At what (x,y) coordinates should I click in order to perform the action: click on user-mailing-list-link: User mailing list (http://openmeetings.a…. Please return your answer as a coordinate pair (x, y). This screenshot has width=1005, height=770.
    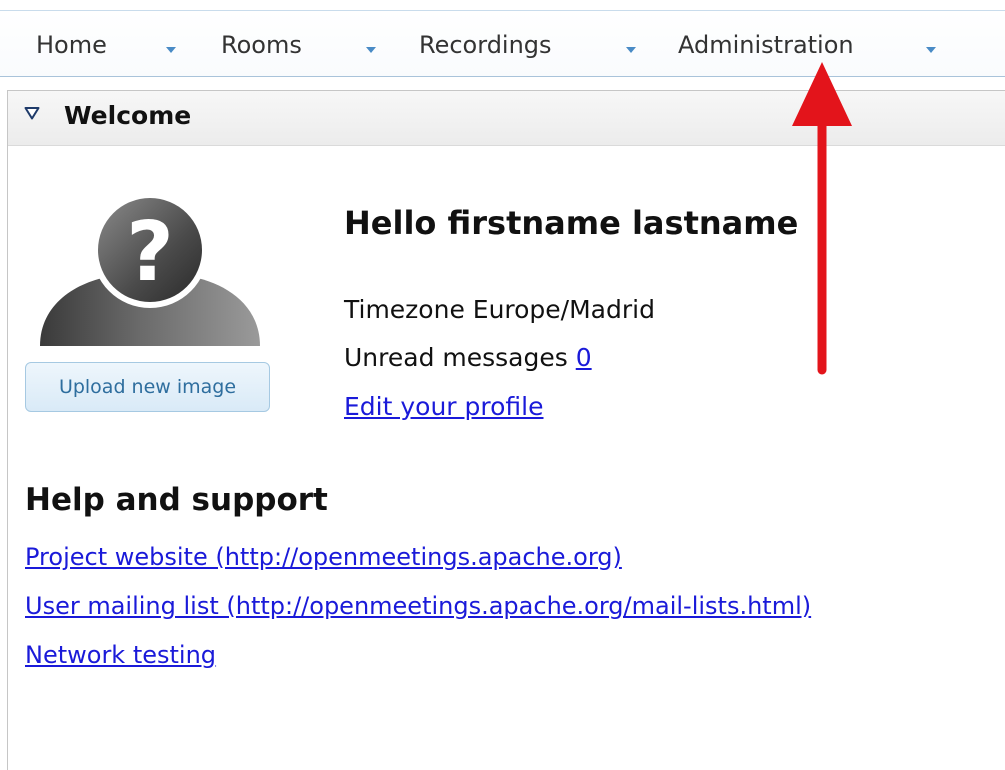
    Looking at the image, I should click on (418, 606).